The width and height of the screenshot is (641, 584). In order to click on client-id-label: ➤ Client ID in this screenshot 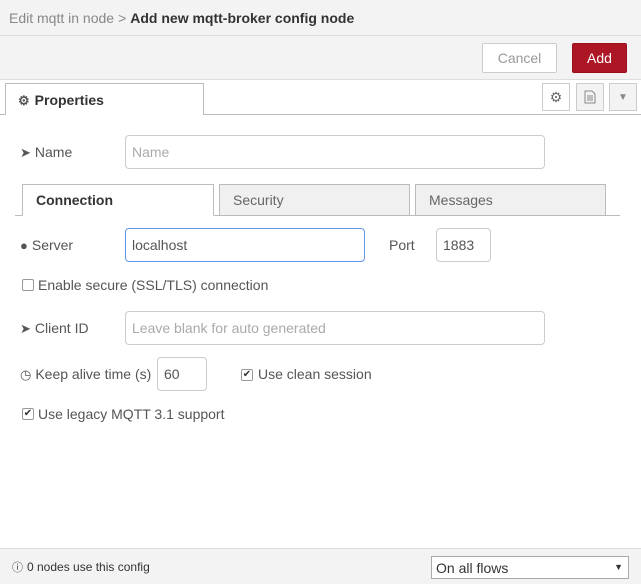, I will do `click(54, 328)`.